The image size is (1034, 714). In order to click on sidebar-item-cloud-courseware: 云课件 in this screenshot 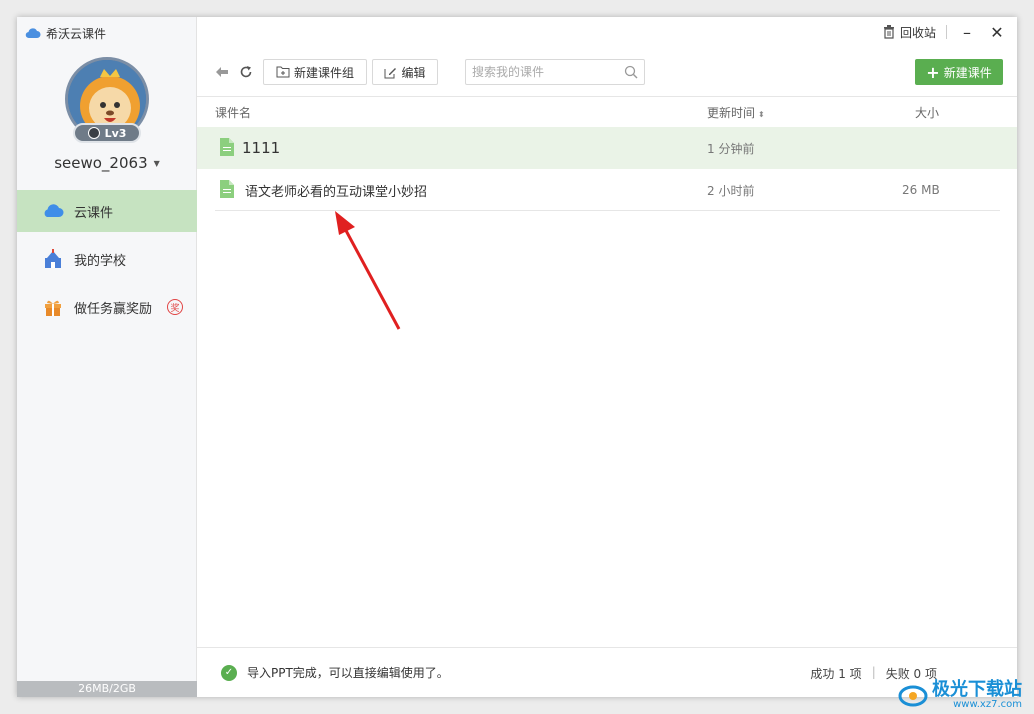, I will do `click(107, 211)`.